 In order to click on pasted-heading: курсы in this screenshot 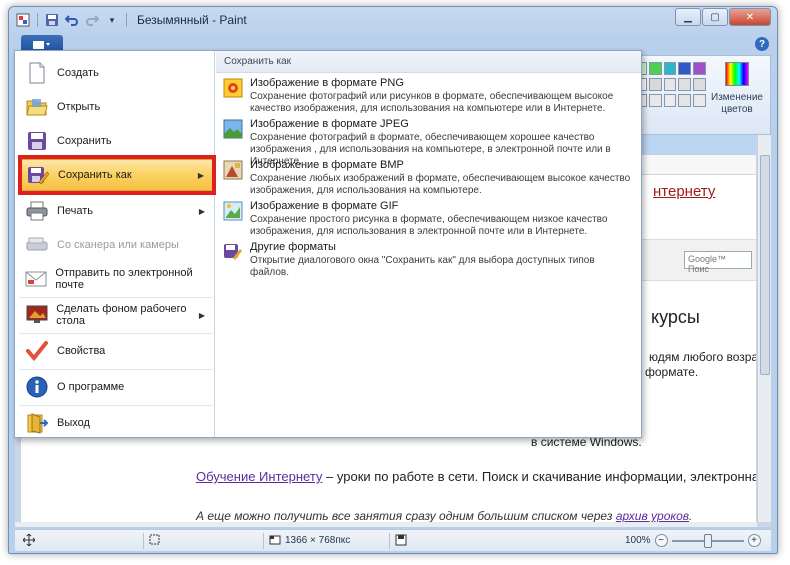, I will do `click(675, 317)`.